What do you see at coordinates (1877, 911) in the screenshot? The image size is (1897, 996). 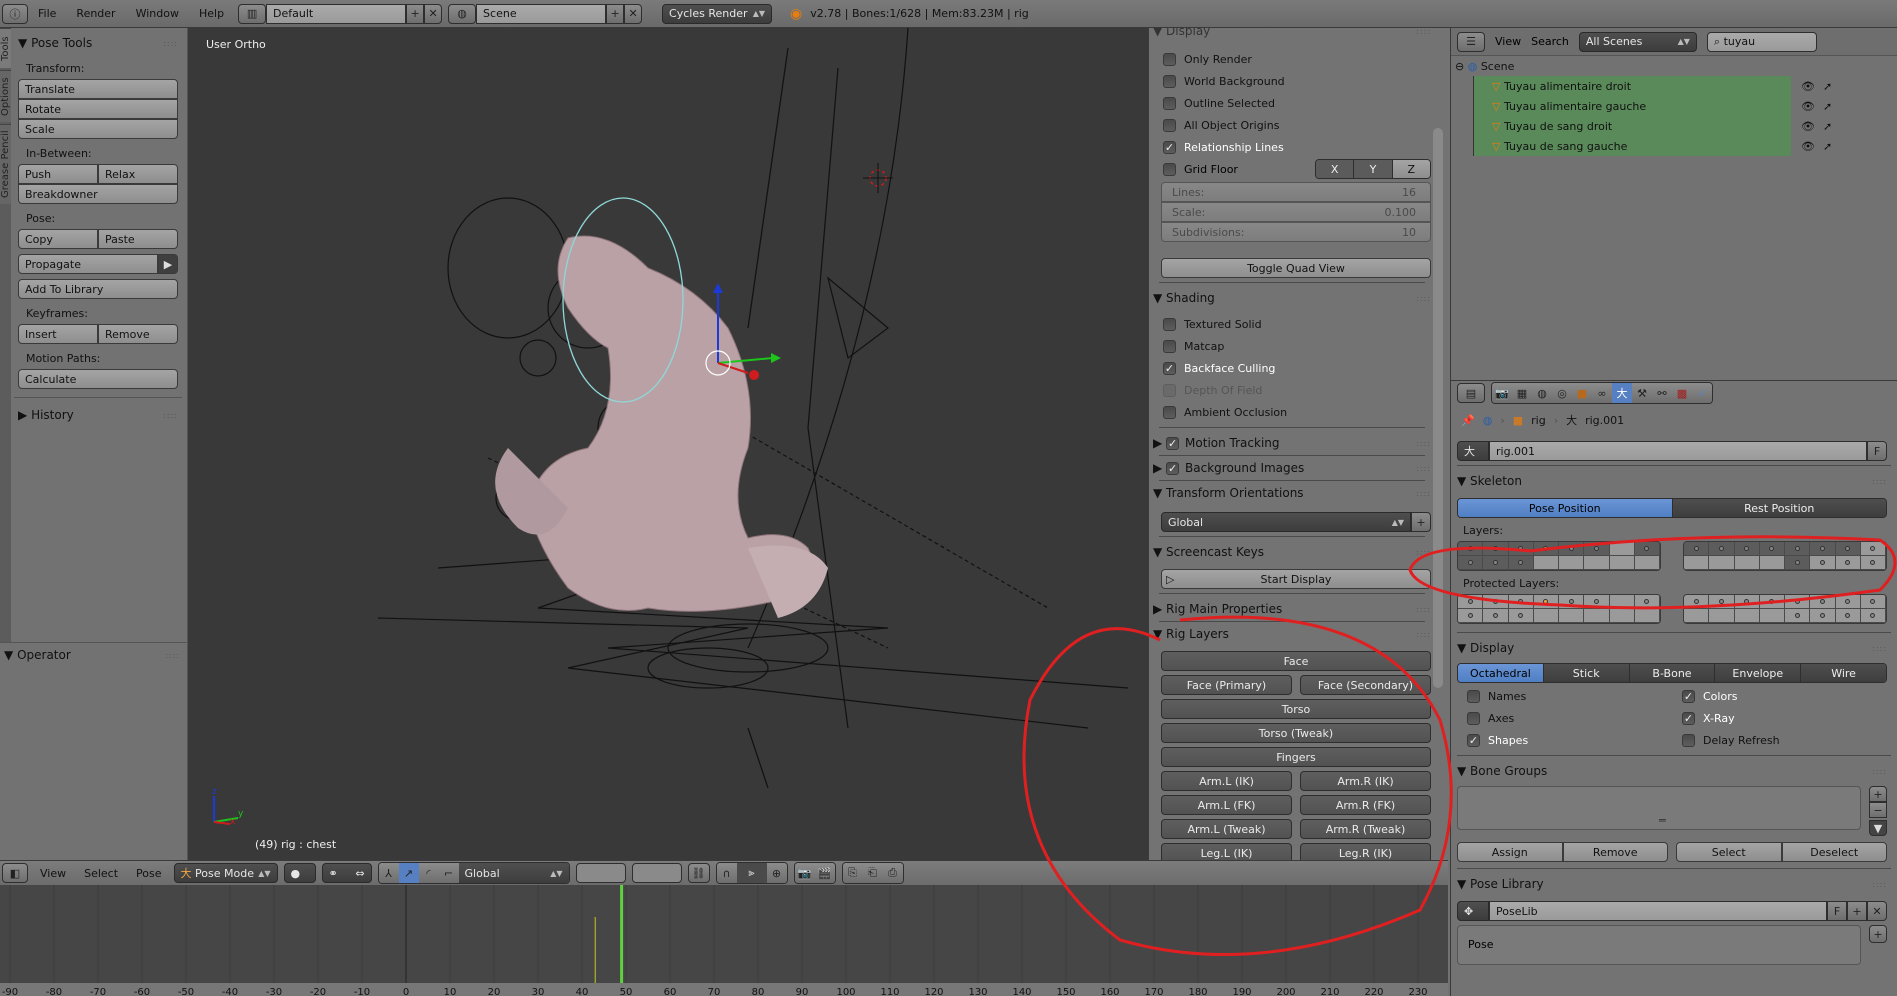 I see `poselib-unlink-button: ✕` at bounding box center [1877, 911].